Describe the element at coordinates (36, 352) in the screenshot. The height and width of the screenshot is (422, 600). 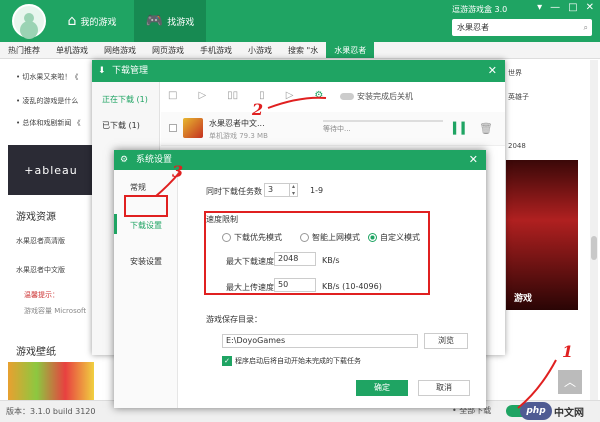
I see `section-wallpaper: 游戏壁纸` at that location.